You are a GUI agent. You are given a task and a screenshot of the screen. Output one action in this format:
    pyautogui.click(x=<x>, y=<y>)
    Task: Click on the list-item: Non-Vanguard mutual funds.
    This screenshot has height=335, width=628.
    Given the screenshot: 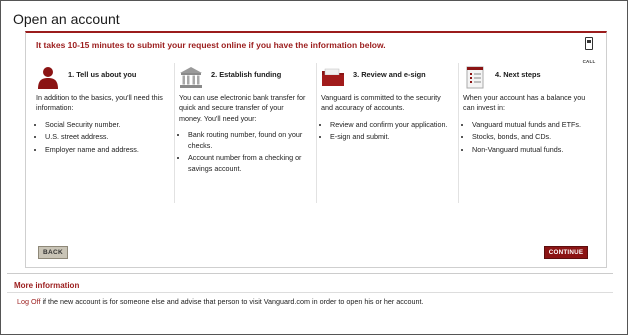 What is the action you would take?
    pyautogui.click(x=532, y=150)
    